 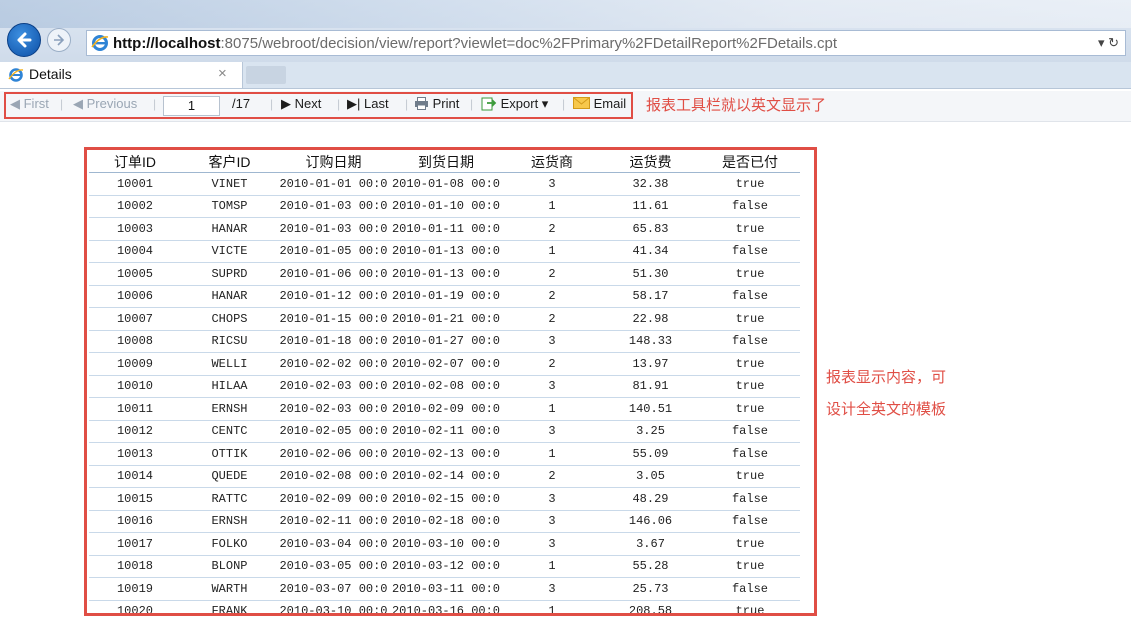 I want to click on table-cell: WELLI, so click(x=229, y=364).